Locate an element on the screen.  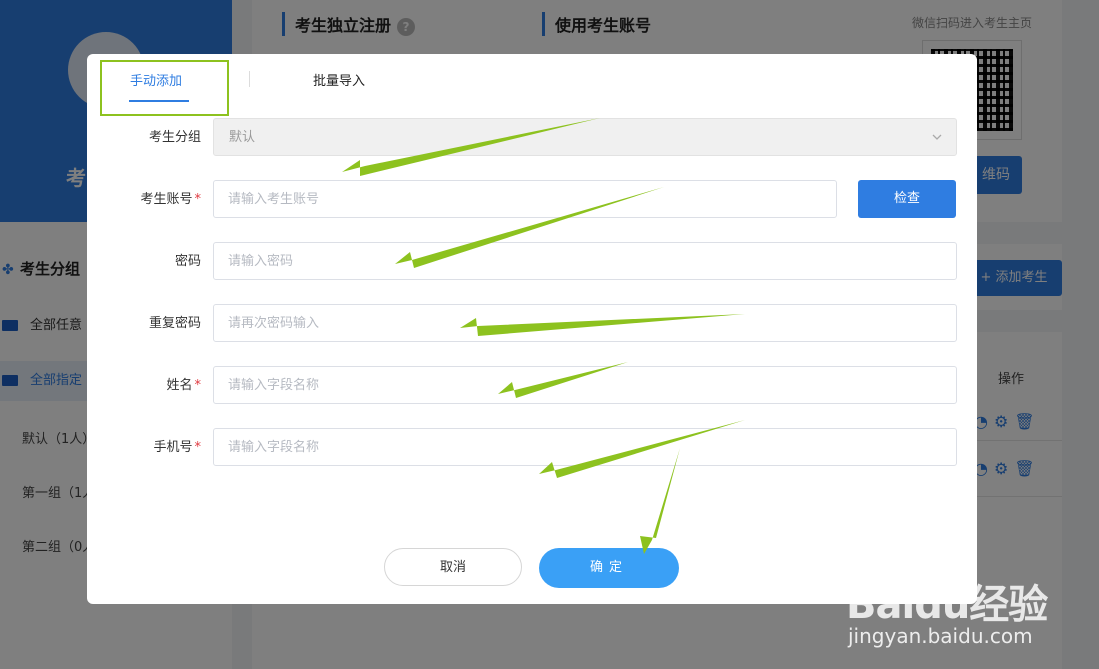
password-label: 密码 is located at coordinates (187, 261).